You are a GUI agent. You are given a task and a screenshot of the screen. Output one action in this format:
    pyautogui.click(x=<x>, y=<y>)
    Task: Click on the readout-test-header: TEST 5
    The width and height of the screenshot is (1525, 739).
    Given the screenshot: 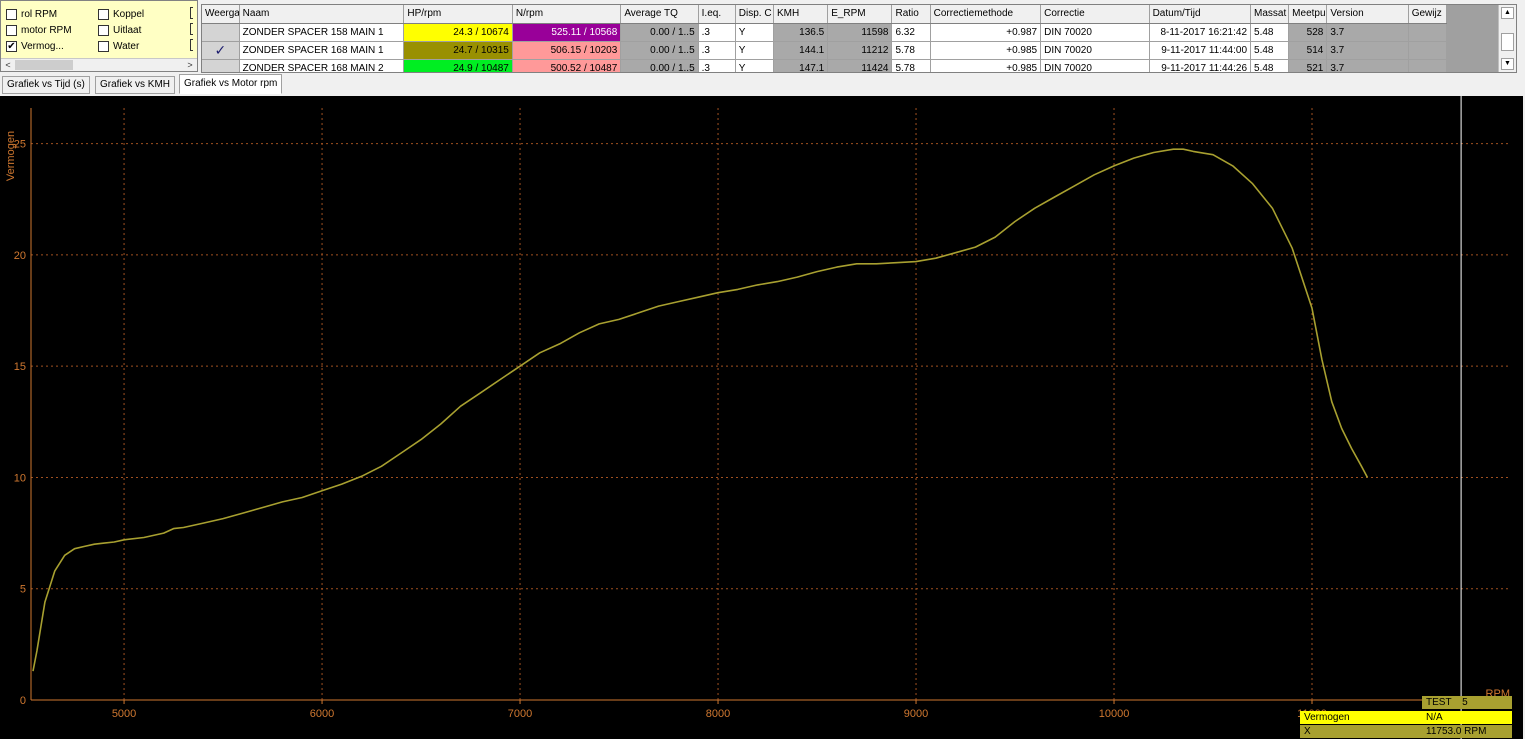 What is the action you would take?
    pyautogui.click(x=1467, y=702)
    